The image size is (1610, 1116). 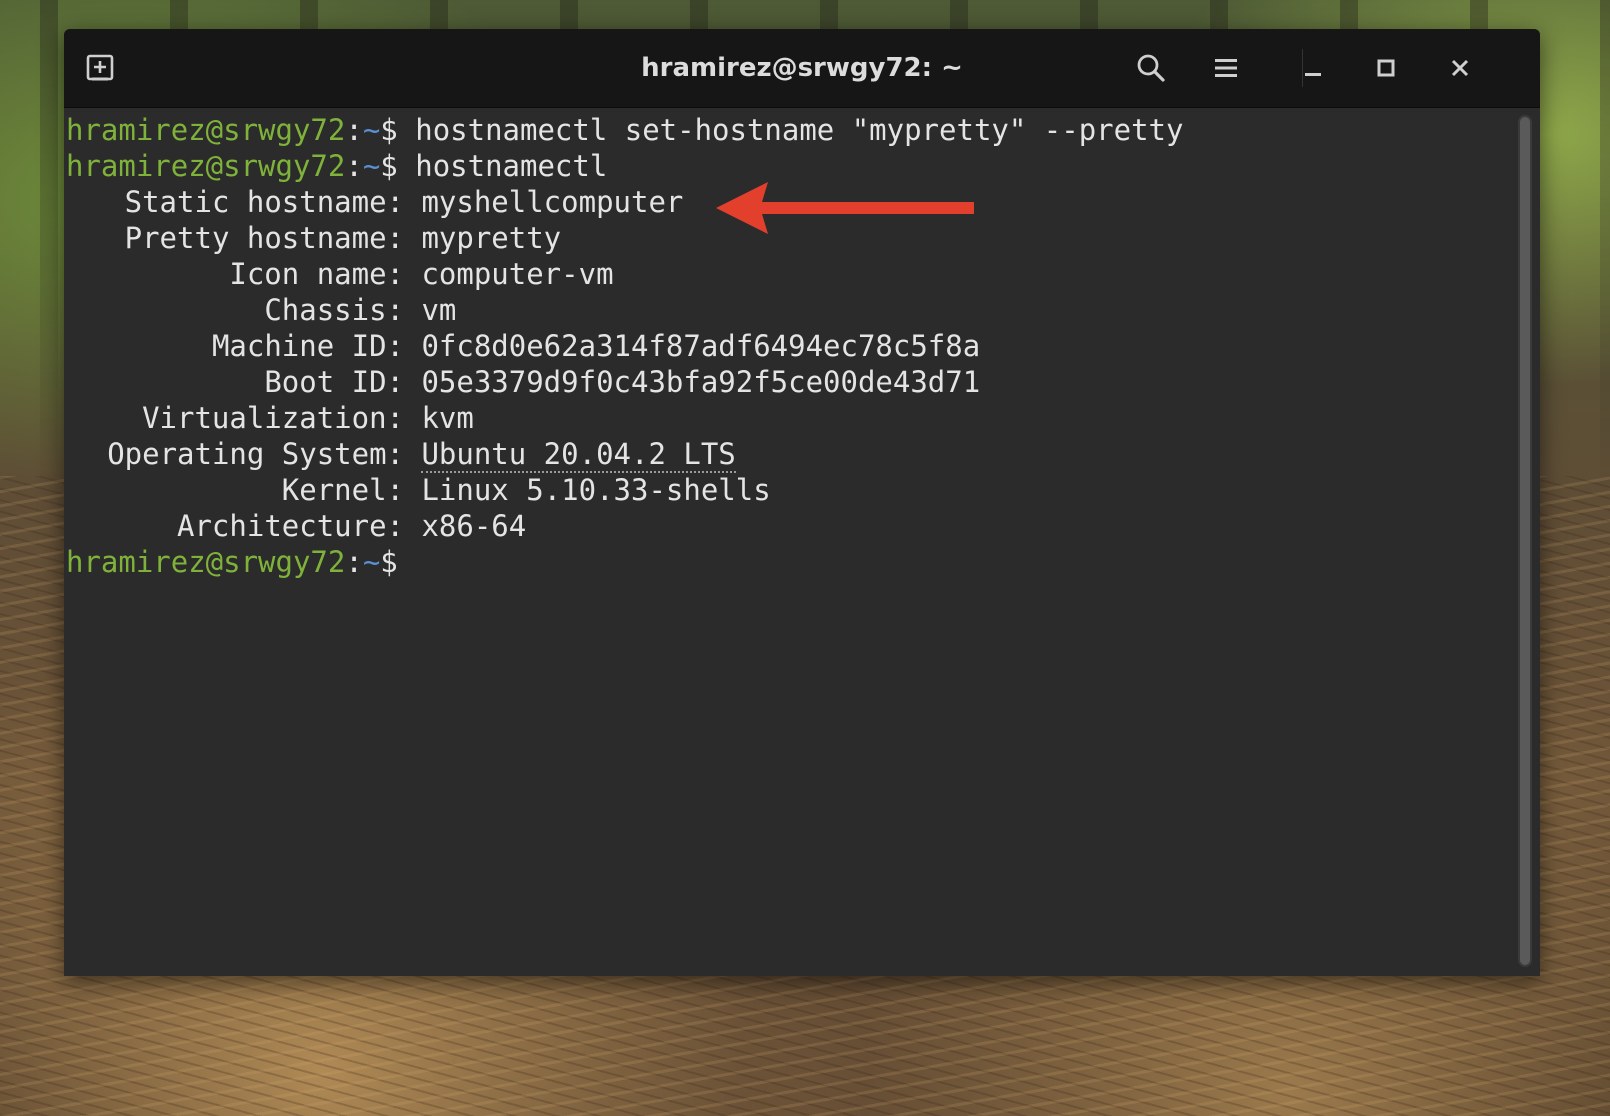 I want to click on output-value-icon-name: computer-vm, so click(x=517, y=274).